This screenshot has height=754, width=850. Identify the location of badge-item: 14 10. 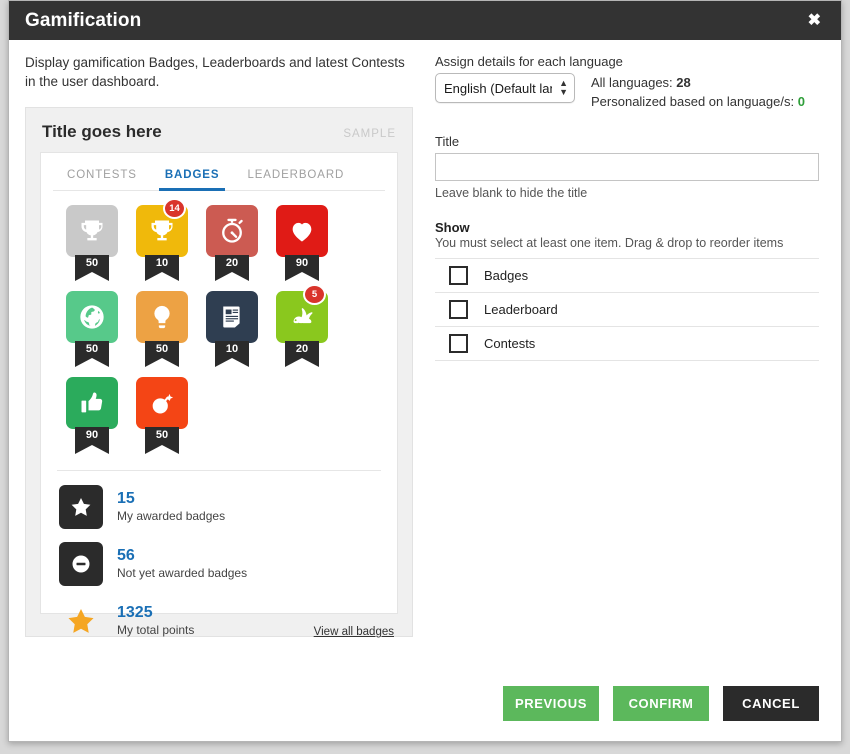
(162, 240).